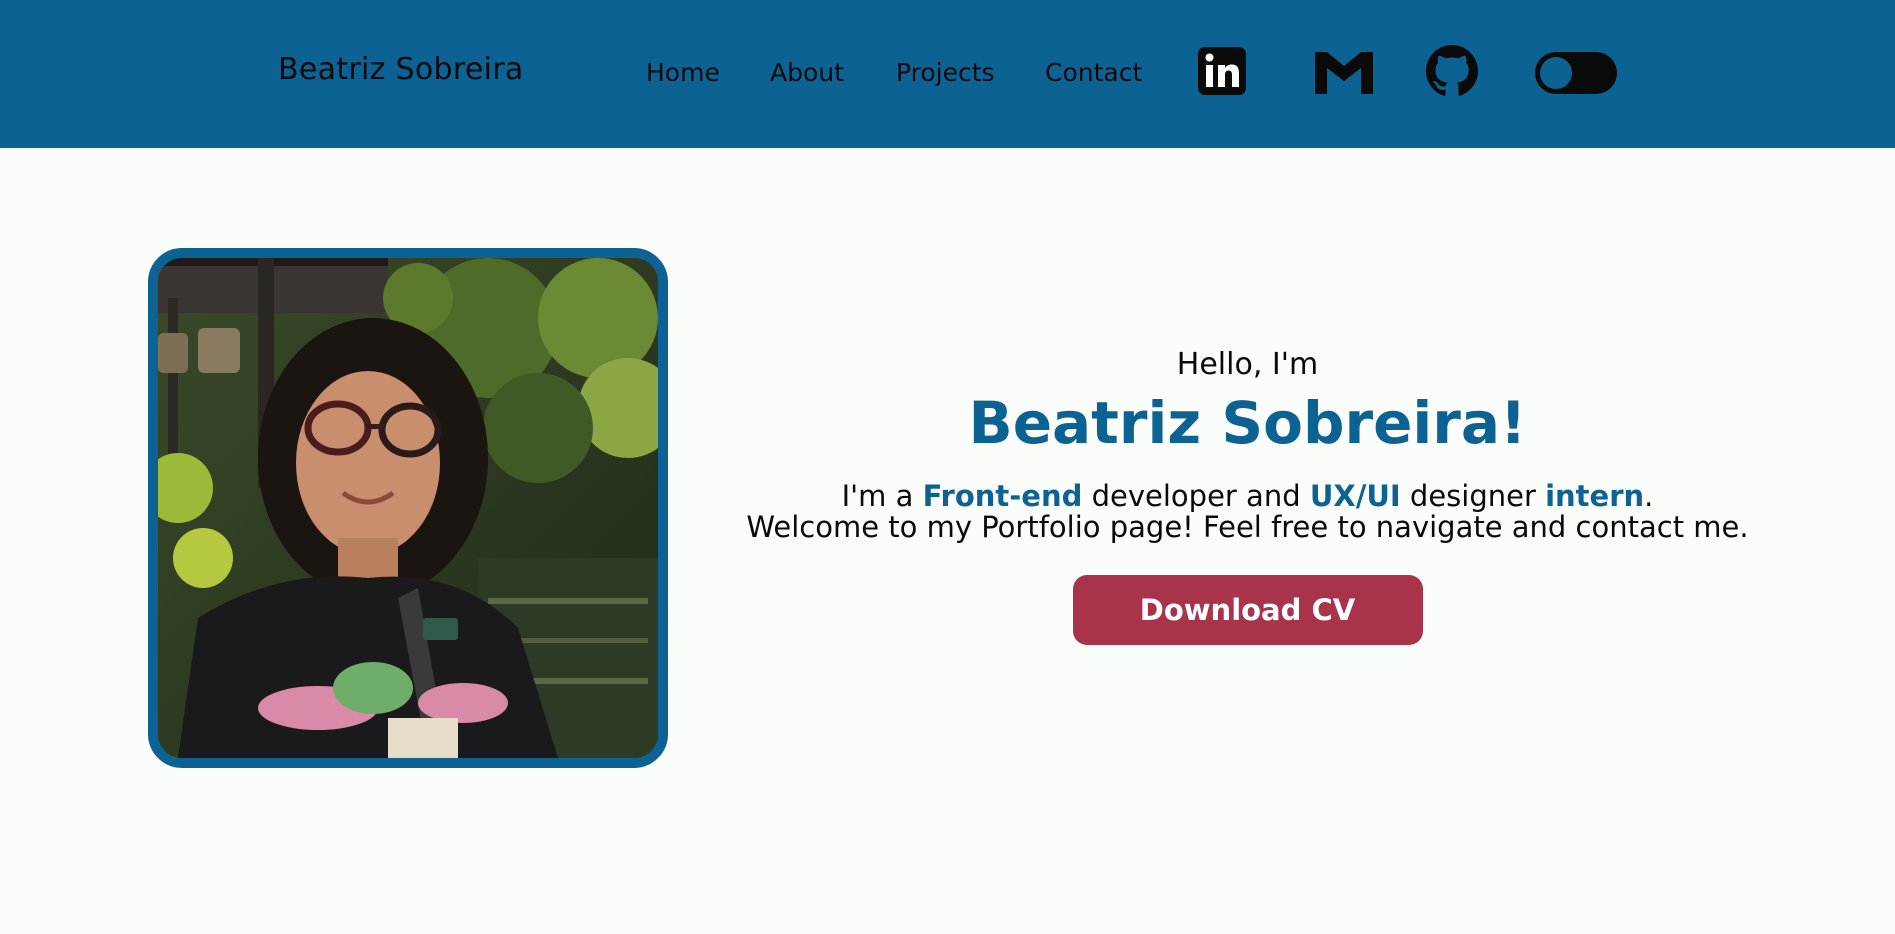 This screenshot has width=1895, height=934. Describe the element at coordinates (1355, 496) in the screenshot. I see `highlight-uxui: UX/UI` at that location.